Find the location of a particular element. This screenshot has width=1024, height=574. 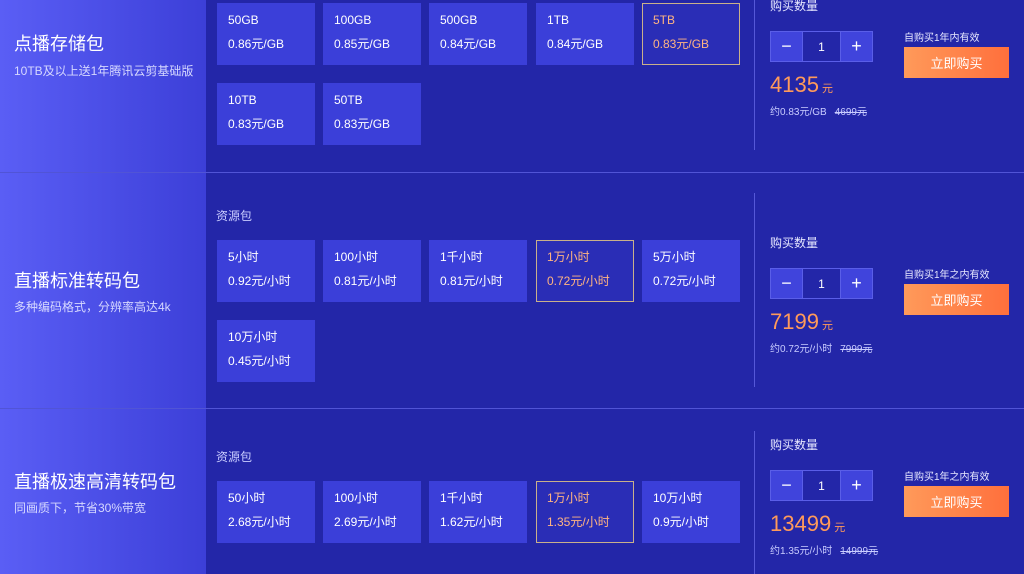

package-size: 10TB is located at coordinates (242, 100).